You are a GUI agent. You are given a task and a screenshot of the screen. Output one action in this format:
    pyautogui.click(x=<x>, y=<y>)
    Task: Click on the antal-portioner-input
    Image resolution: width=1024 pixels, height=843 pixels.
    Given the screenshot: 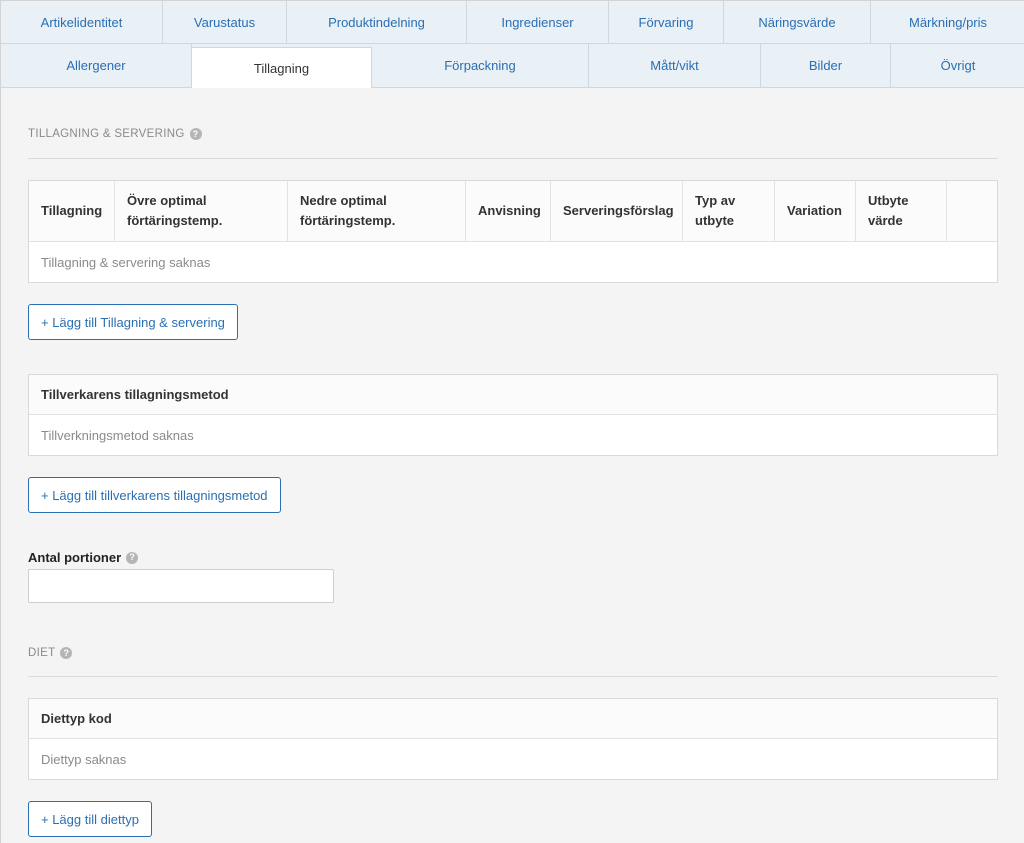 What is the action you would take?
    pyautogui.click(x=181, y=586)
    